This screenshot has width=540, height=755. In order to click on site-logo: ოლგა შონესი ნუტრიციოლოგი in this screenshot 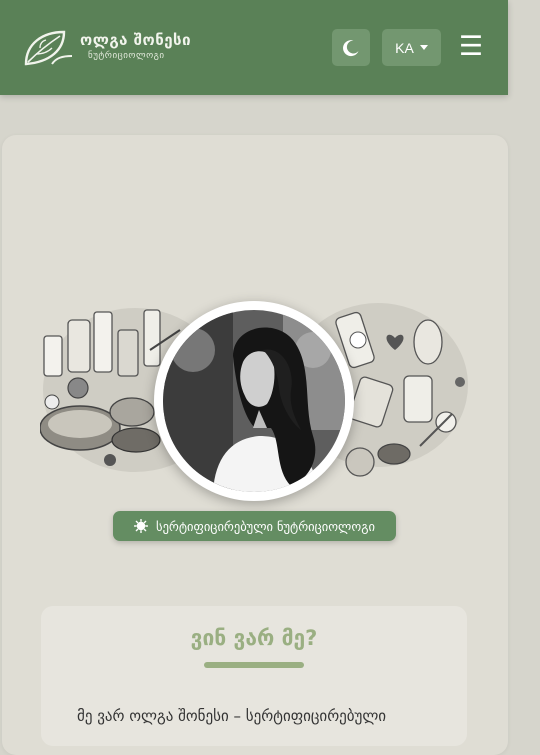, I will do `click(106, 48)`.